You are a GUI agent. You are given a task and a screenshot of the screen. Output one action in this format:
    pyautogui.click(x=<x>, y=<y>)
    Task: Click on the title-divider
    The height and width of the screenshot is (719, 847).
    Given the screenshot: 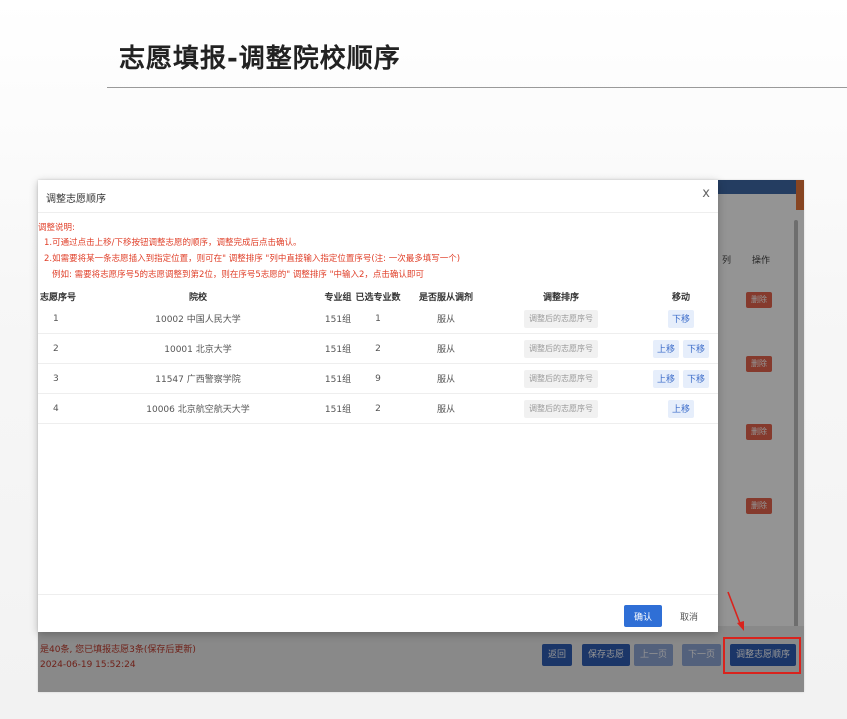 What is the action you would take?
    pyautogui.click(x=477, y=87)
    